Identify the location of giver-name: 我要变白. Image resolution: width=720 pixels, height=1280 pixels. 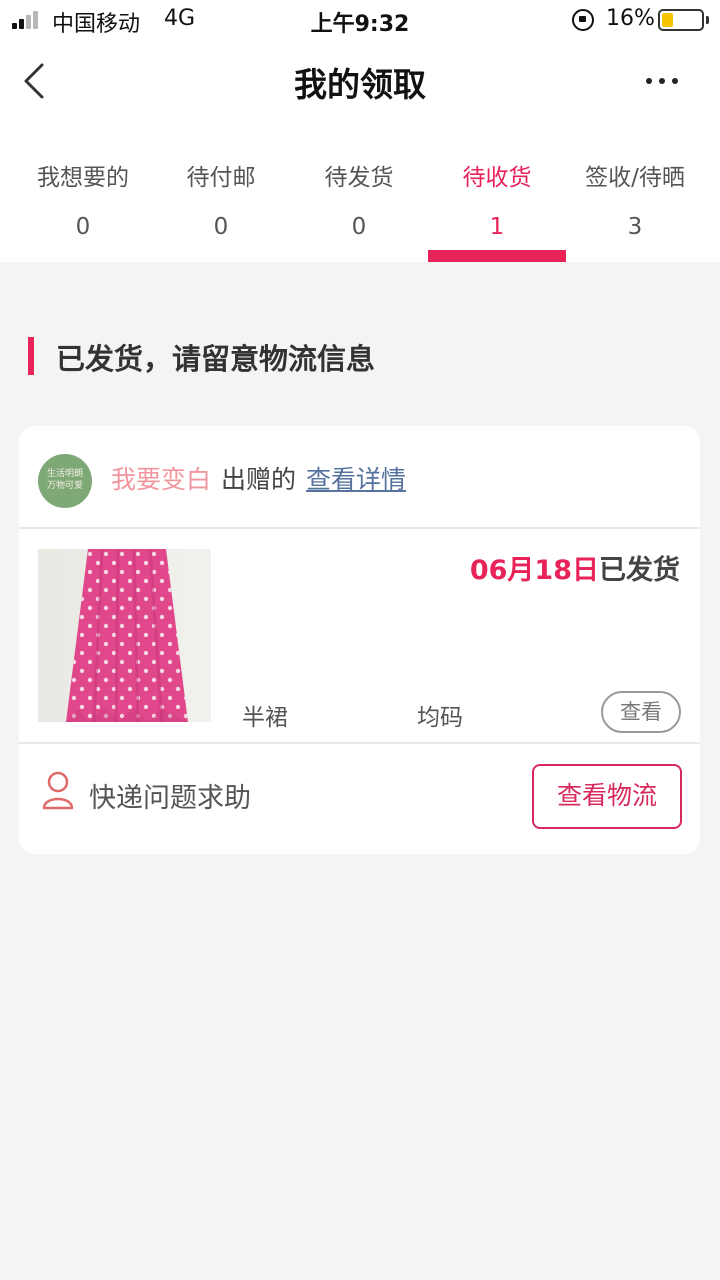
(161, 479).